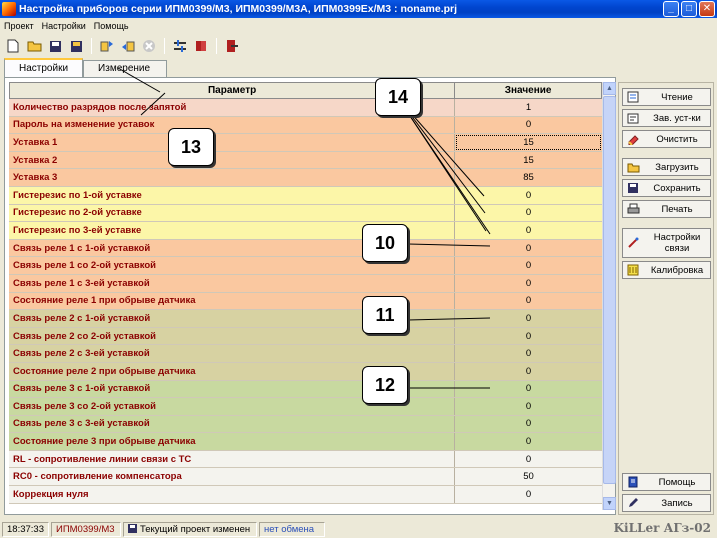  What do you see at coordinates (305, 319) in the screenshot?
I see `table-row: Связь реле 2 с 1-ой уставкой 0` at bounding box center [305, 319].